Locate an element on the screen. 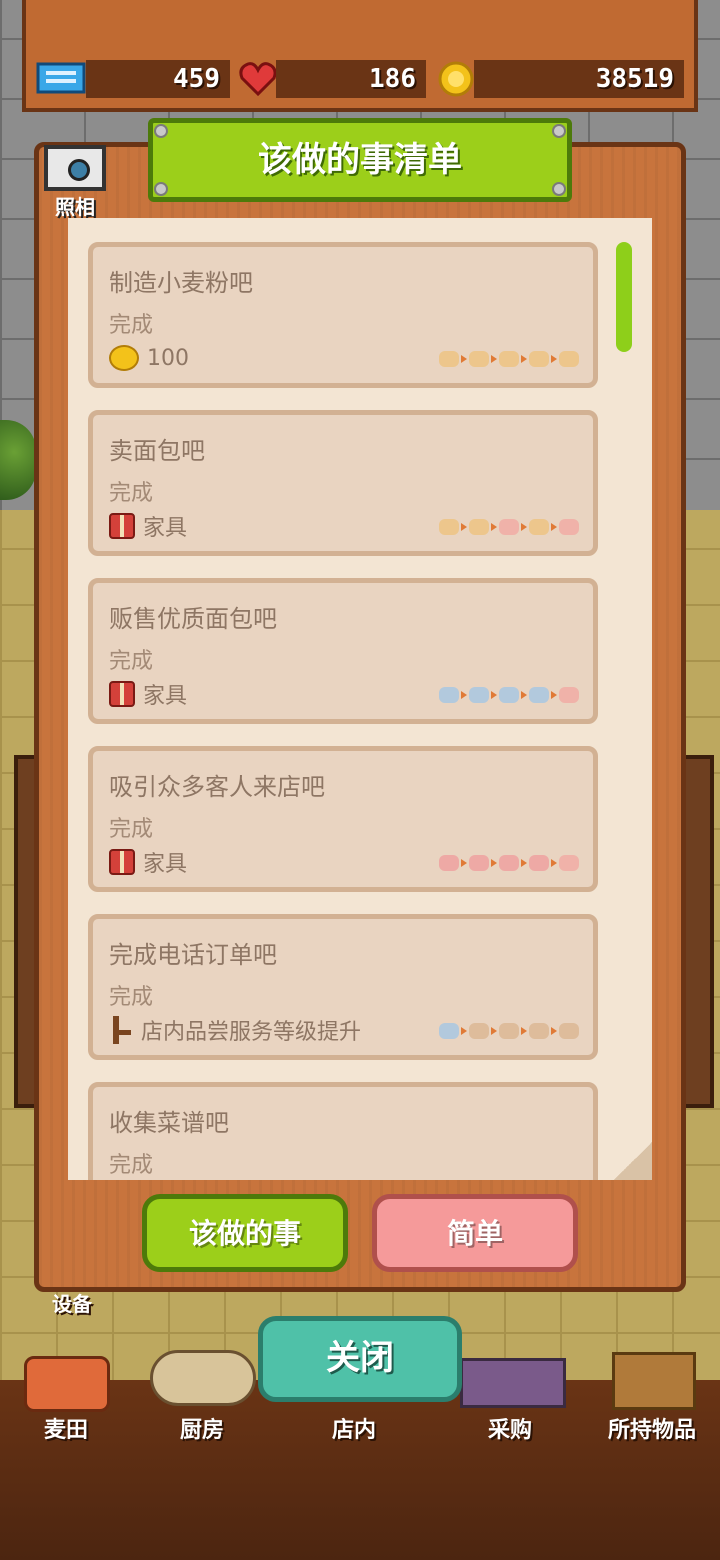  hearts-counter: 186 is located at coordinates (351, 79).